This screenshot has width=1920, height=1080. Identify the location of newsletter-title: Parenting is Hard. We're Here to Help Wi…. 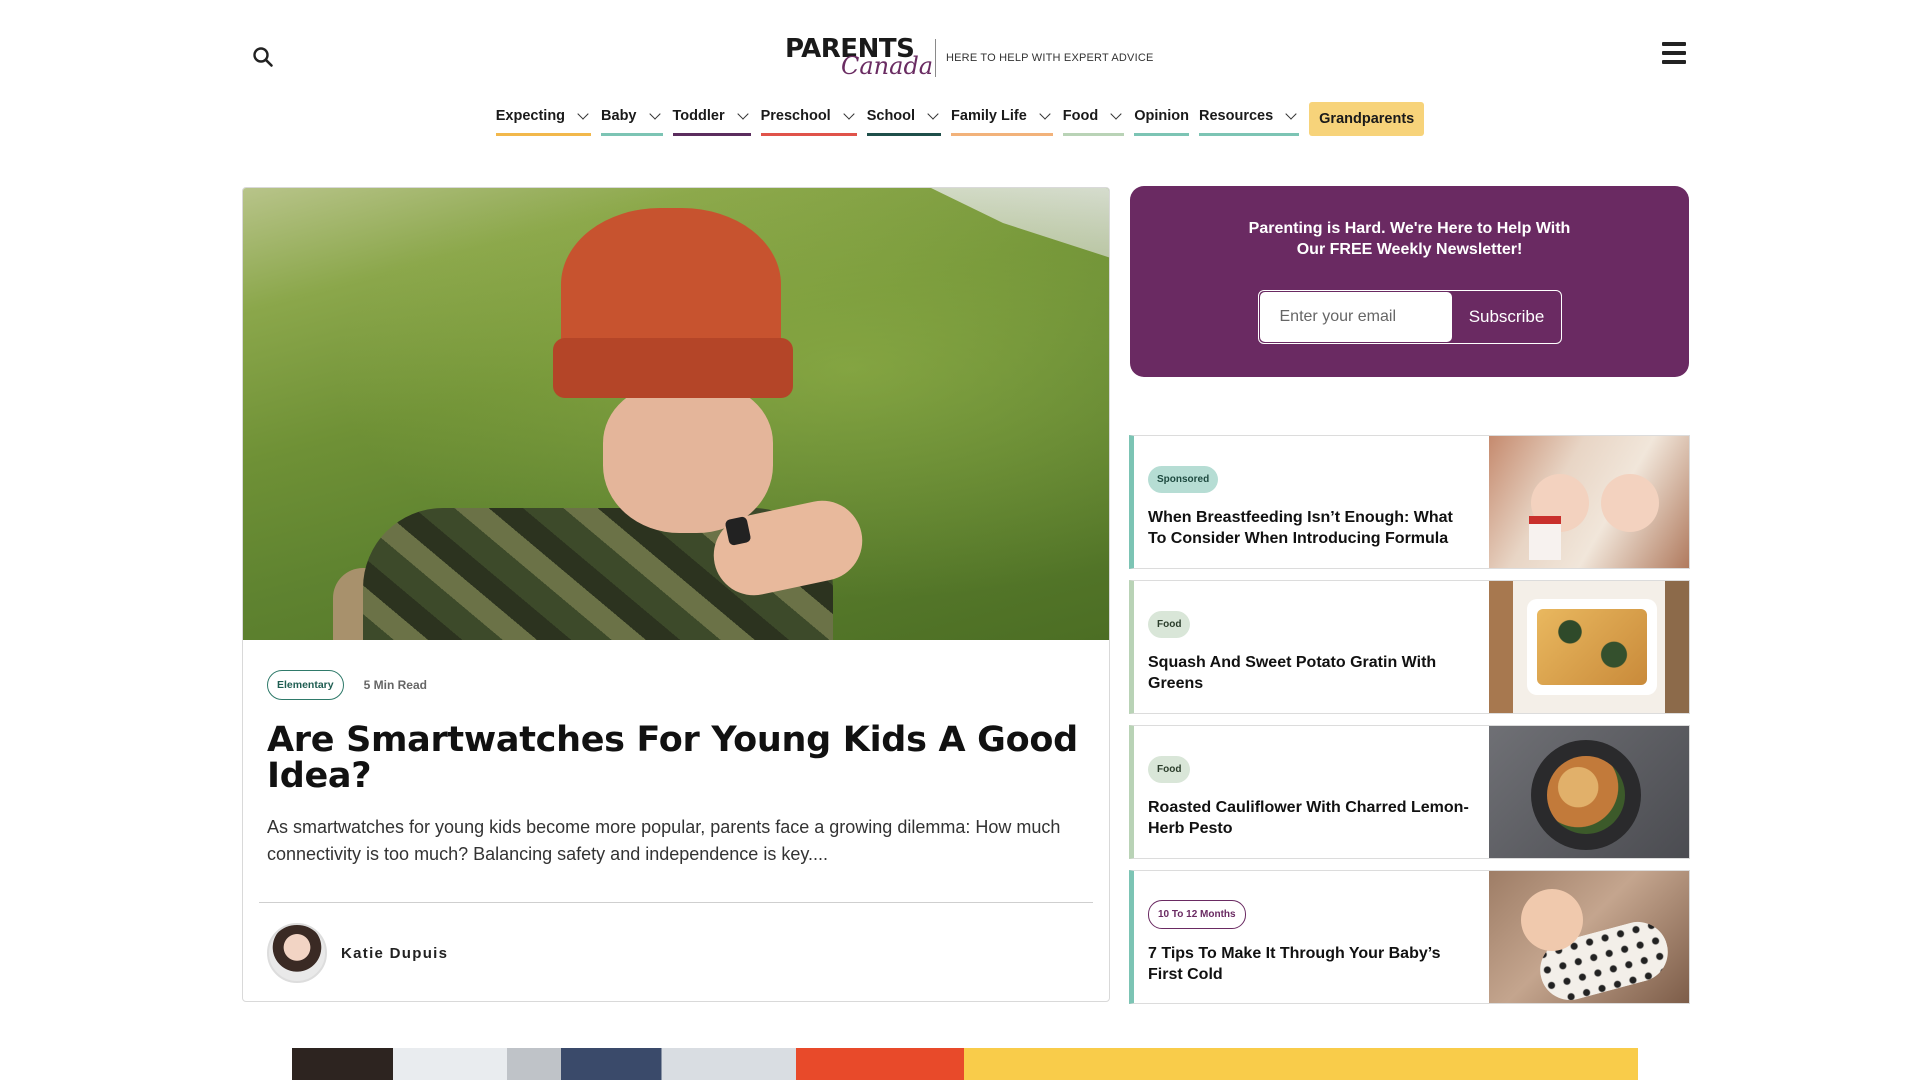
(1409, 239).